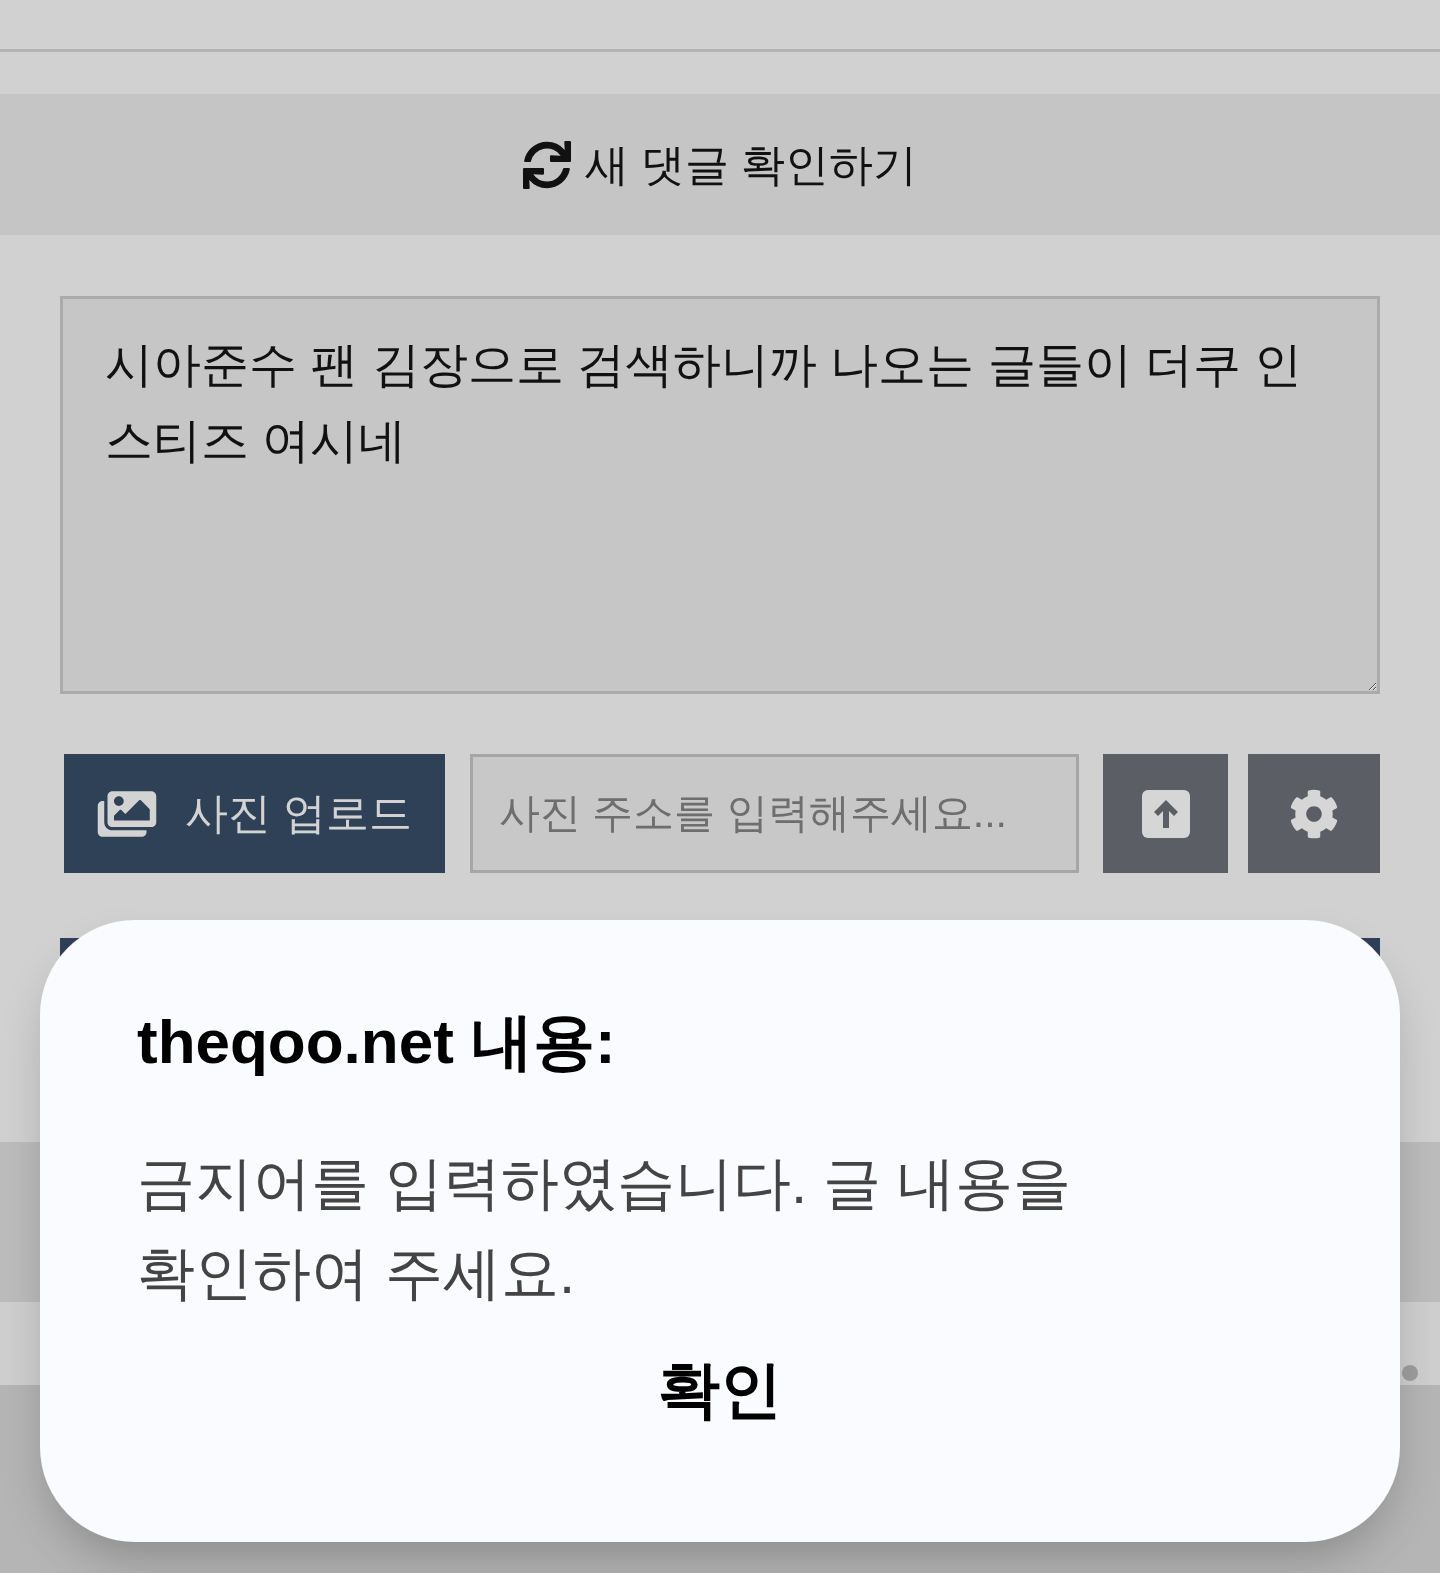 The height and width of the screenshot is (1573, 1440). I want to click on upload-url-button, so click(1165, 813).